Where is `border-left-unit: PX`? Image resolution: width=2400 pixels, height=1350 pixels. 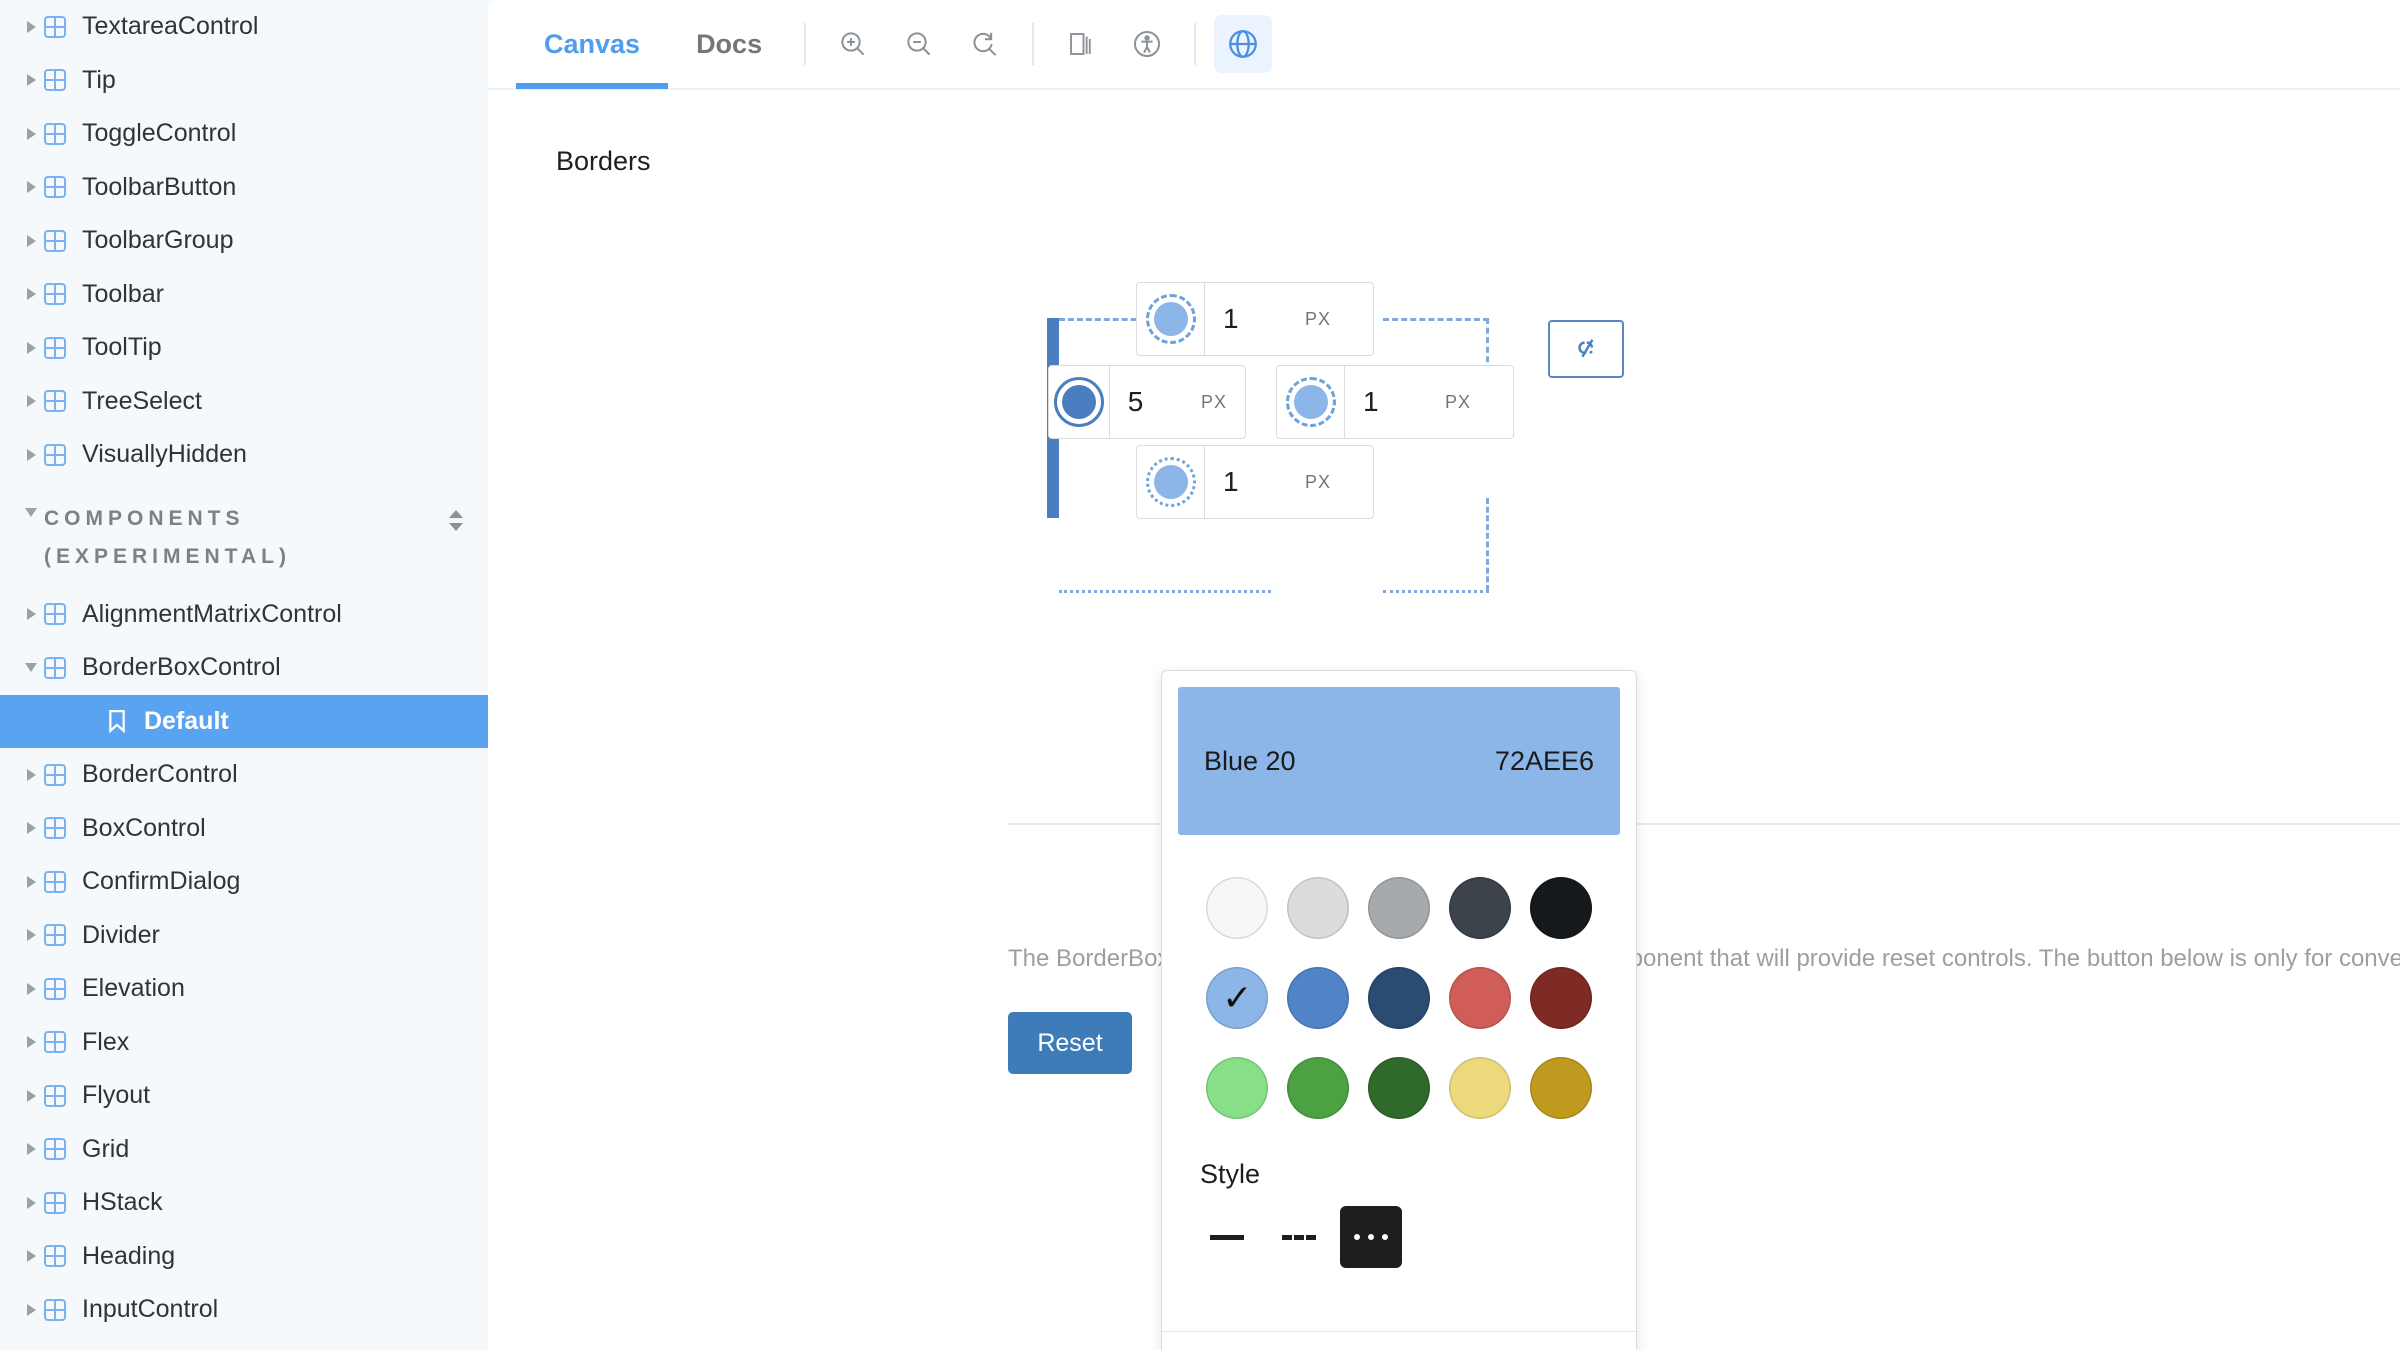
border-left-unit: PX is located at coordinates (1223, 402).